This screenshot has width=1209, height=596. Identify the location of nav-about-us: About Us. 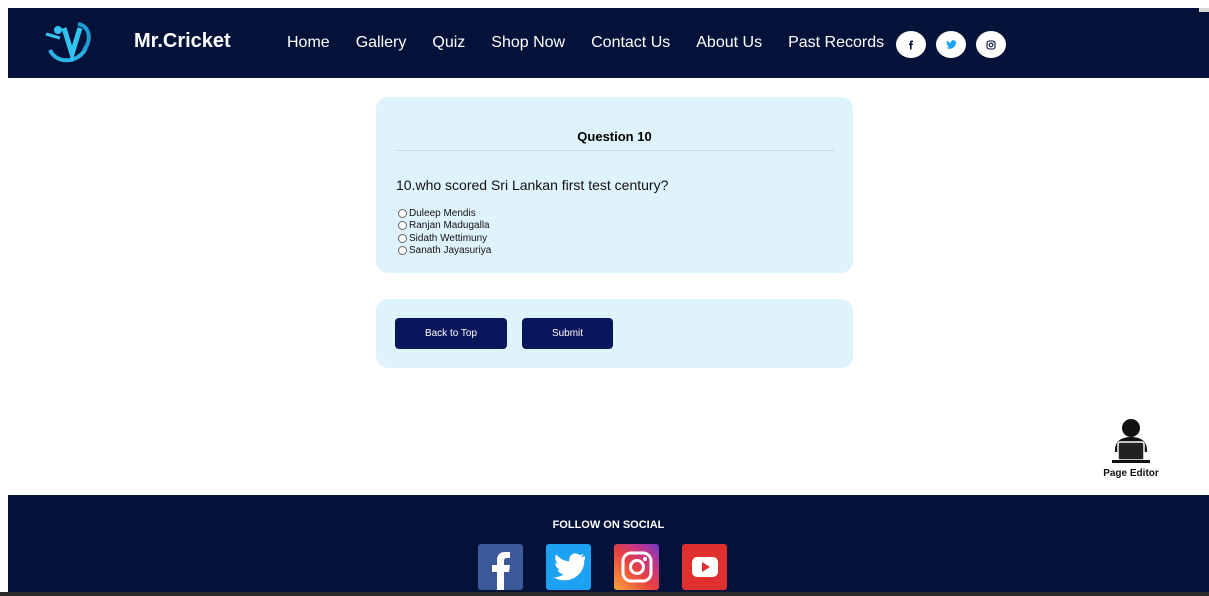
(729, 43).